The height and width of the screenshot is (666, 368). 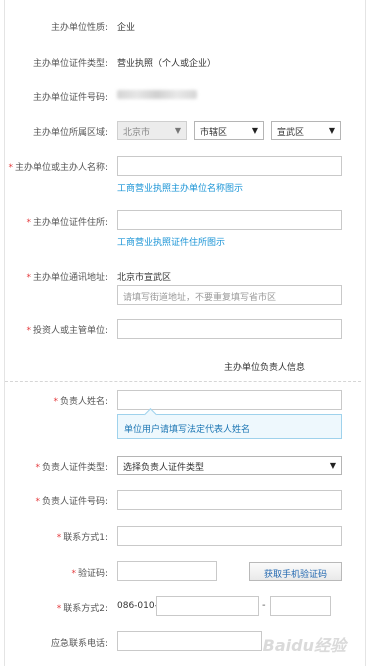 I want to click on emergency-label: 应急联系电话:, so click(x=79, y=644).